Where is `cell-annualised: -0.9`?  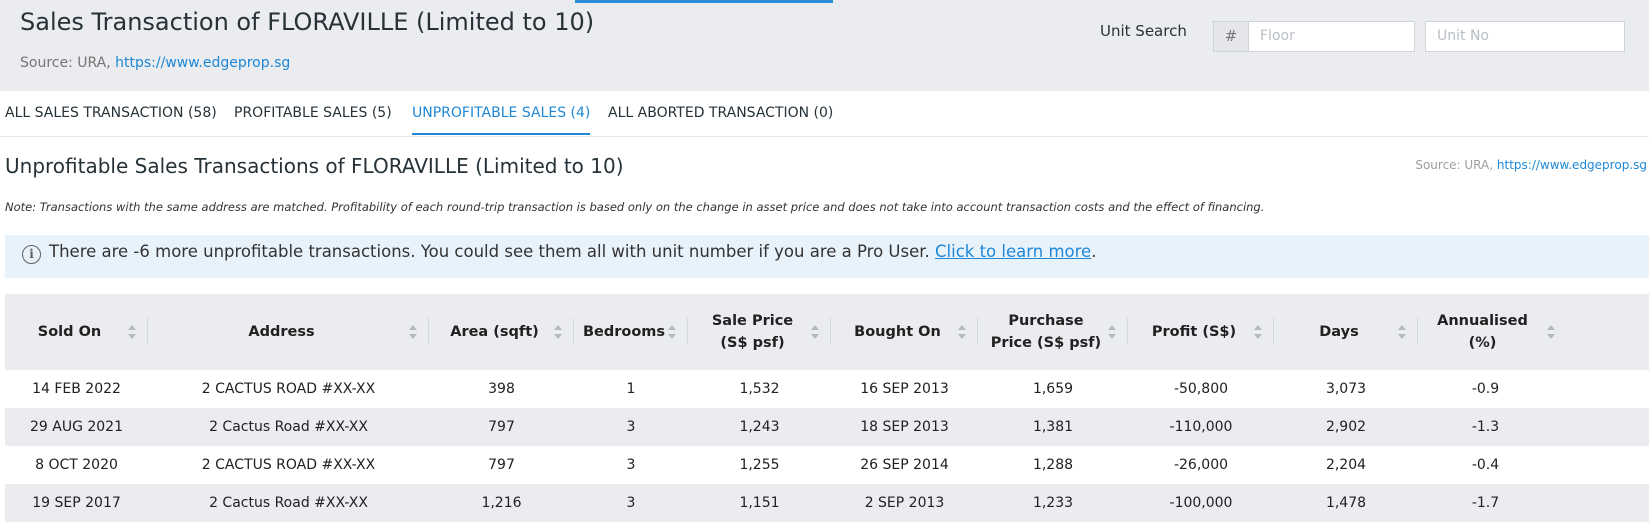
cell-annualised: -0.9 is located at coordinates (1485, 389).